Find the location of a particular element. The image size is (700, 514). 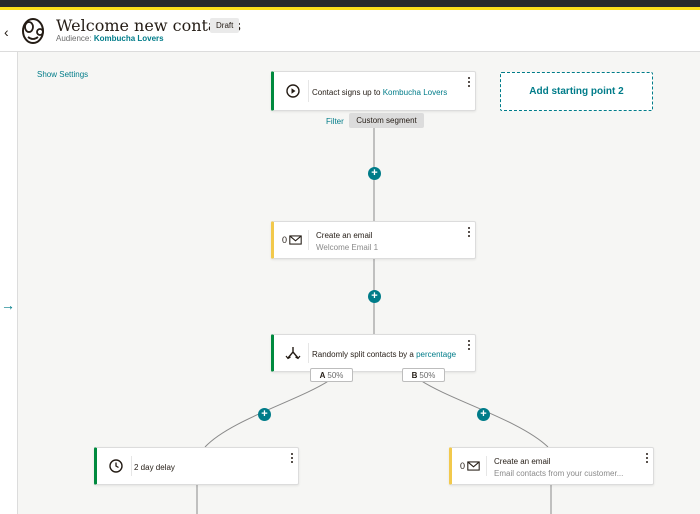

trigger-card: Contact signs up to Kombucha Lovers is located at coordinates (373, 91).